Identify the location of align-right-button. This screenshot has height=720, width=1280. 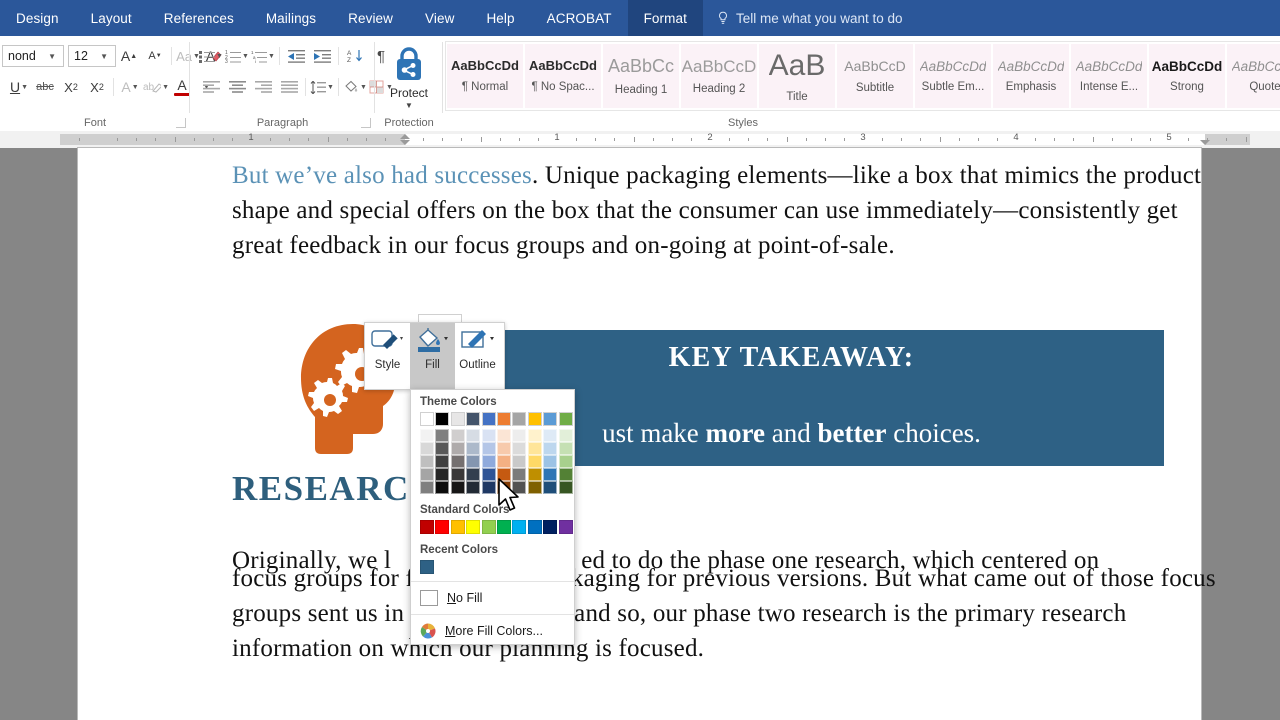
(263, 87).